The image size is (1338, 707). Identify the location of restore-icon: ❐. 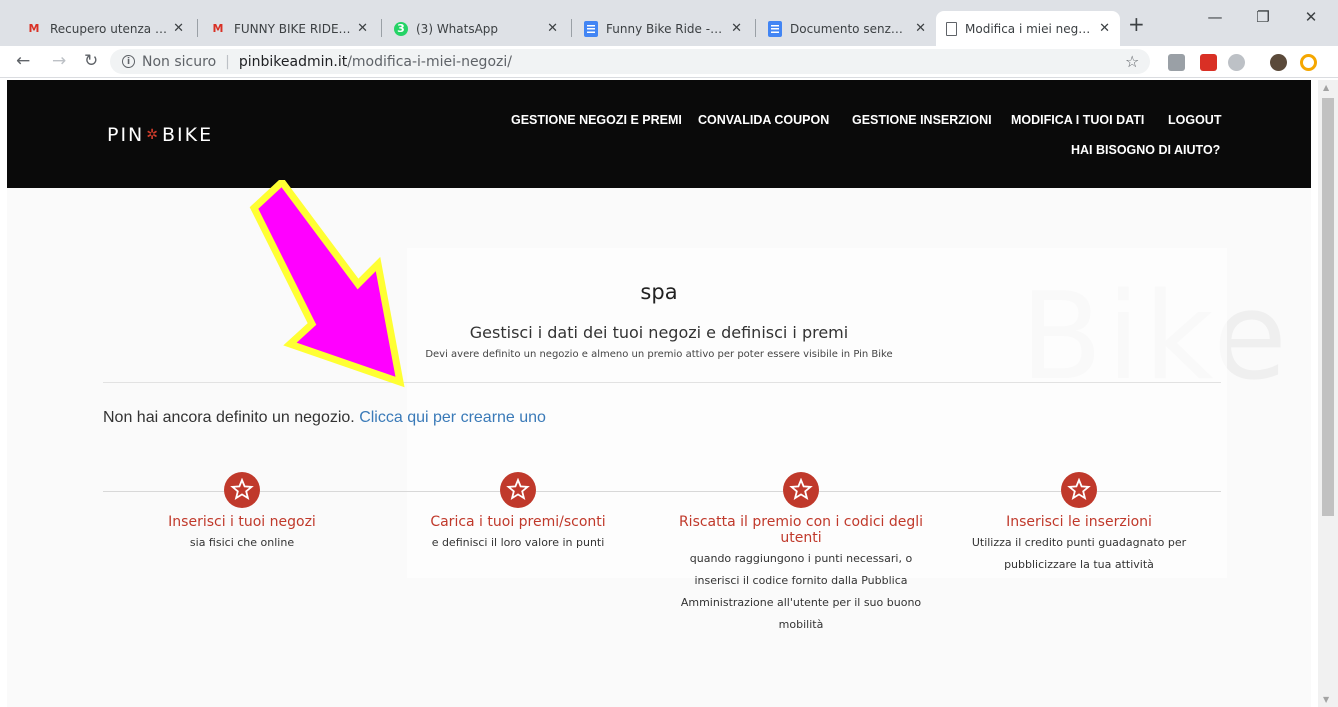
(1263, 17).